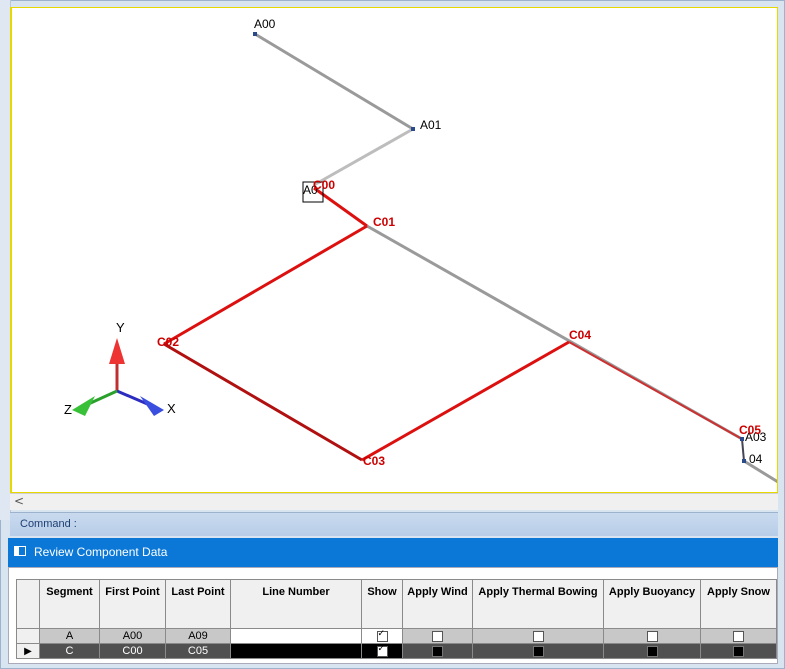  What do you see at coordinates (132, 636) in the screenshot?
I see `cell-first-point: A00` at bounding box center [132, 636].